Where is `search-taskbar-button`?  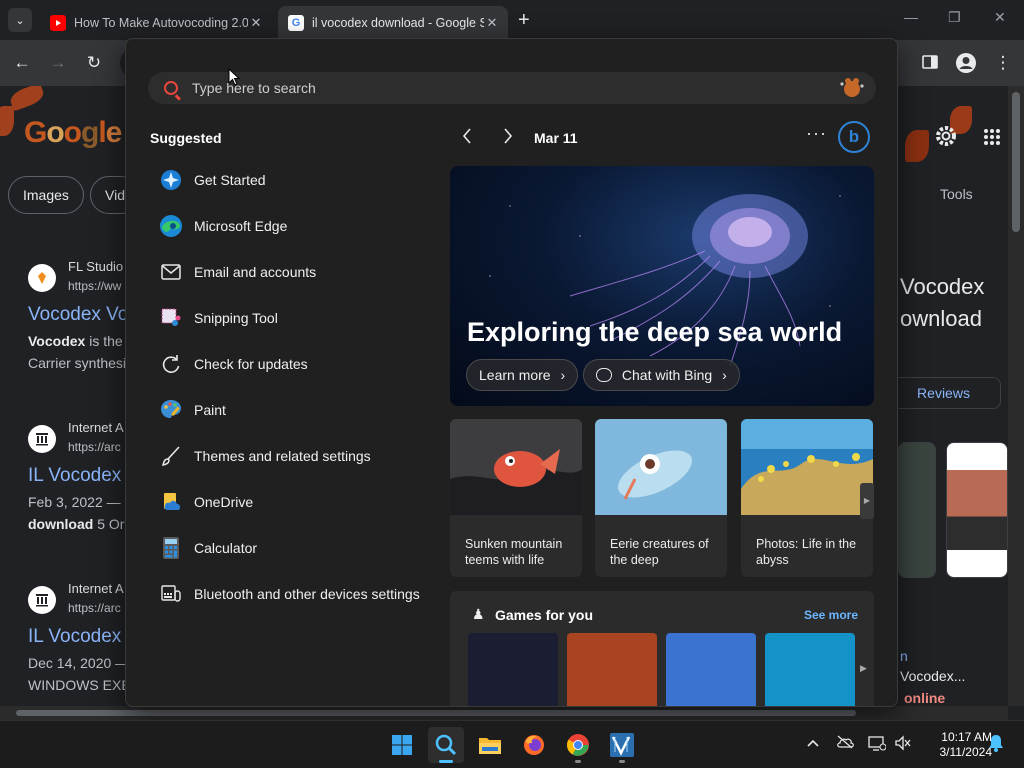 search-taskbar-button is located at coordinates (446, 745).